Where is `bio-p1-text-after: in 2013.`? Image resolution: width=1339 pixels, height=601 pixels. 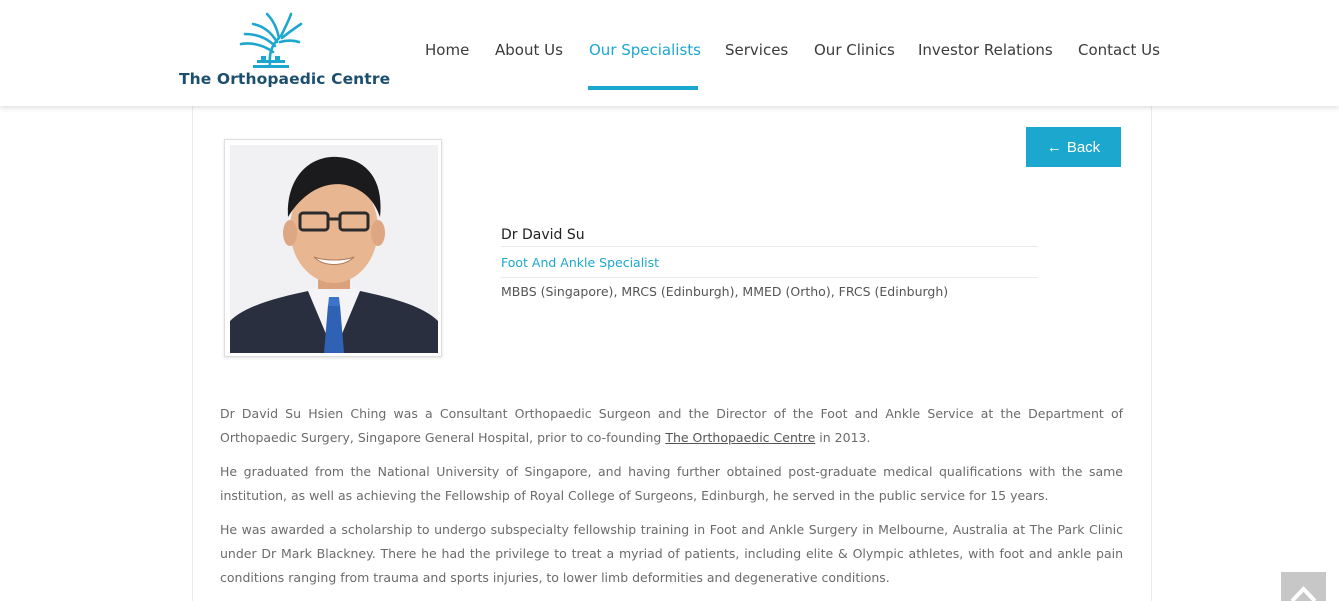 bio-p1-text-after: in 2013. is located at coordinates (843, 437).